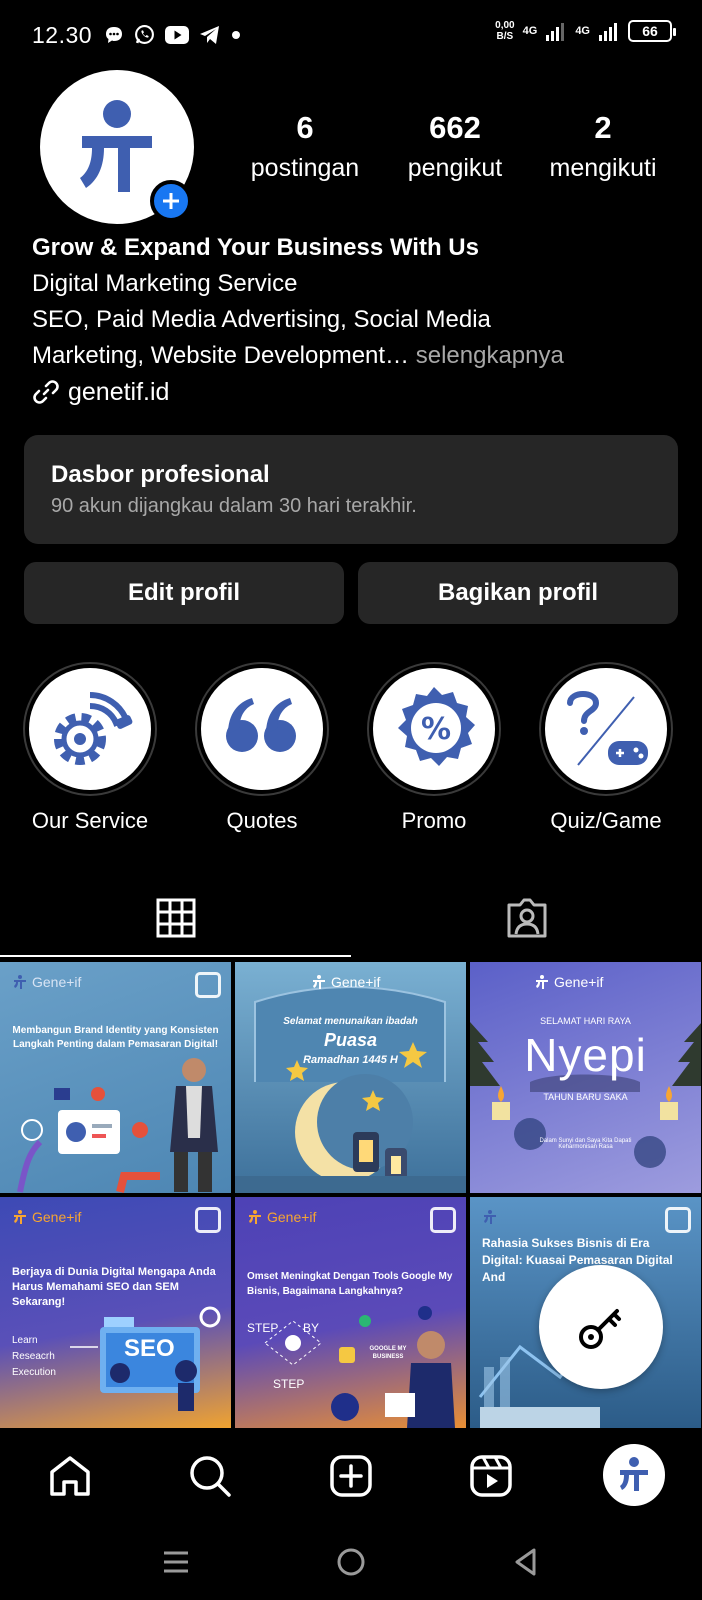 The width and height of the screenshot is (702, 1600). What do you see at coordinates (434, 820) in the screenshot?
I see `highlight-label: Promo` at bounding box center [434, 820].